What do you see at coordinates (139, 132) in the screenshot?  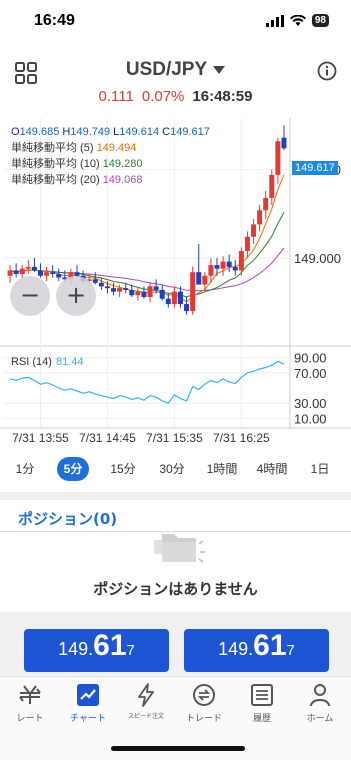 I see `low-value: 149.614` at bounding box center [139, 132].